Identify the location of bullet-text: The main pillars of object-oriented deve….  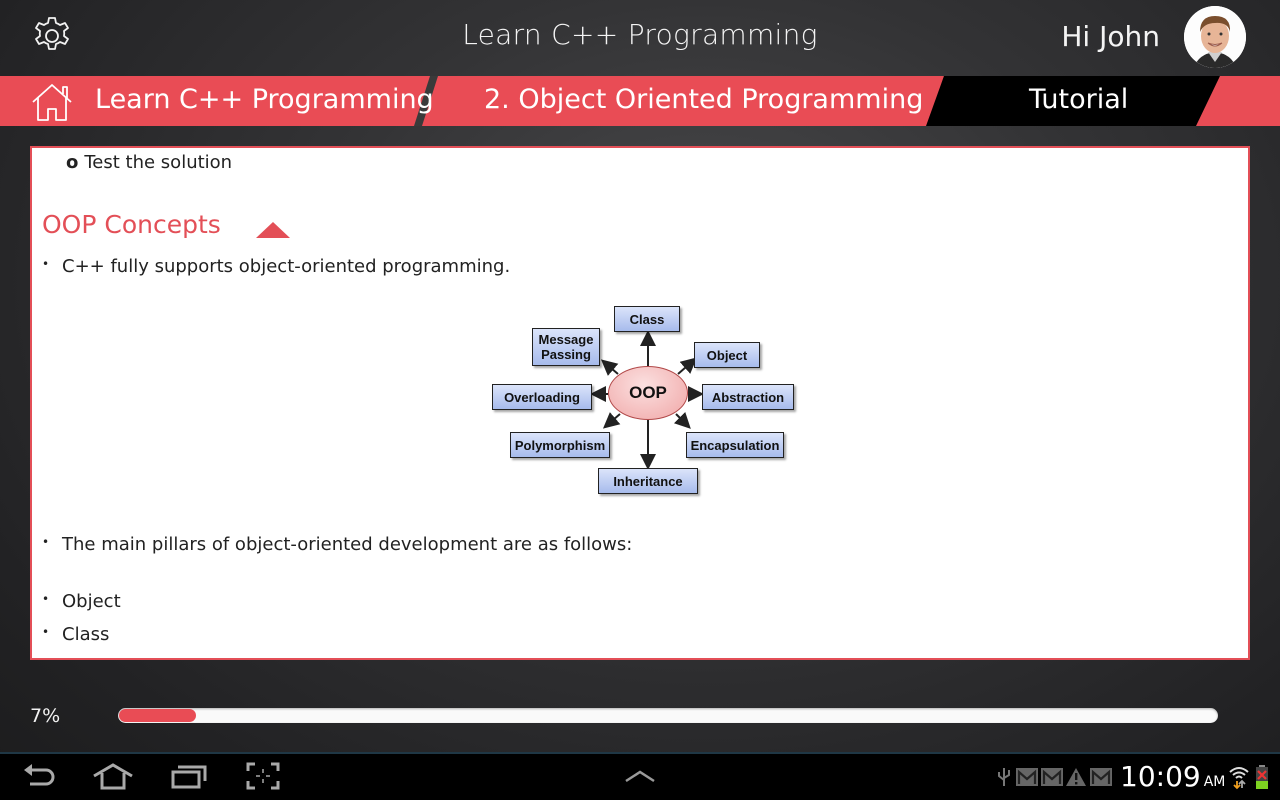
(347, 544).